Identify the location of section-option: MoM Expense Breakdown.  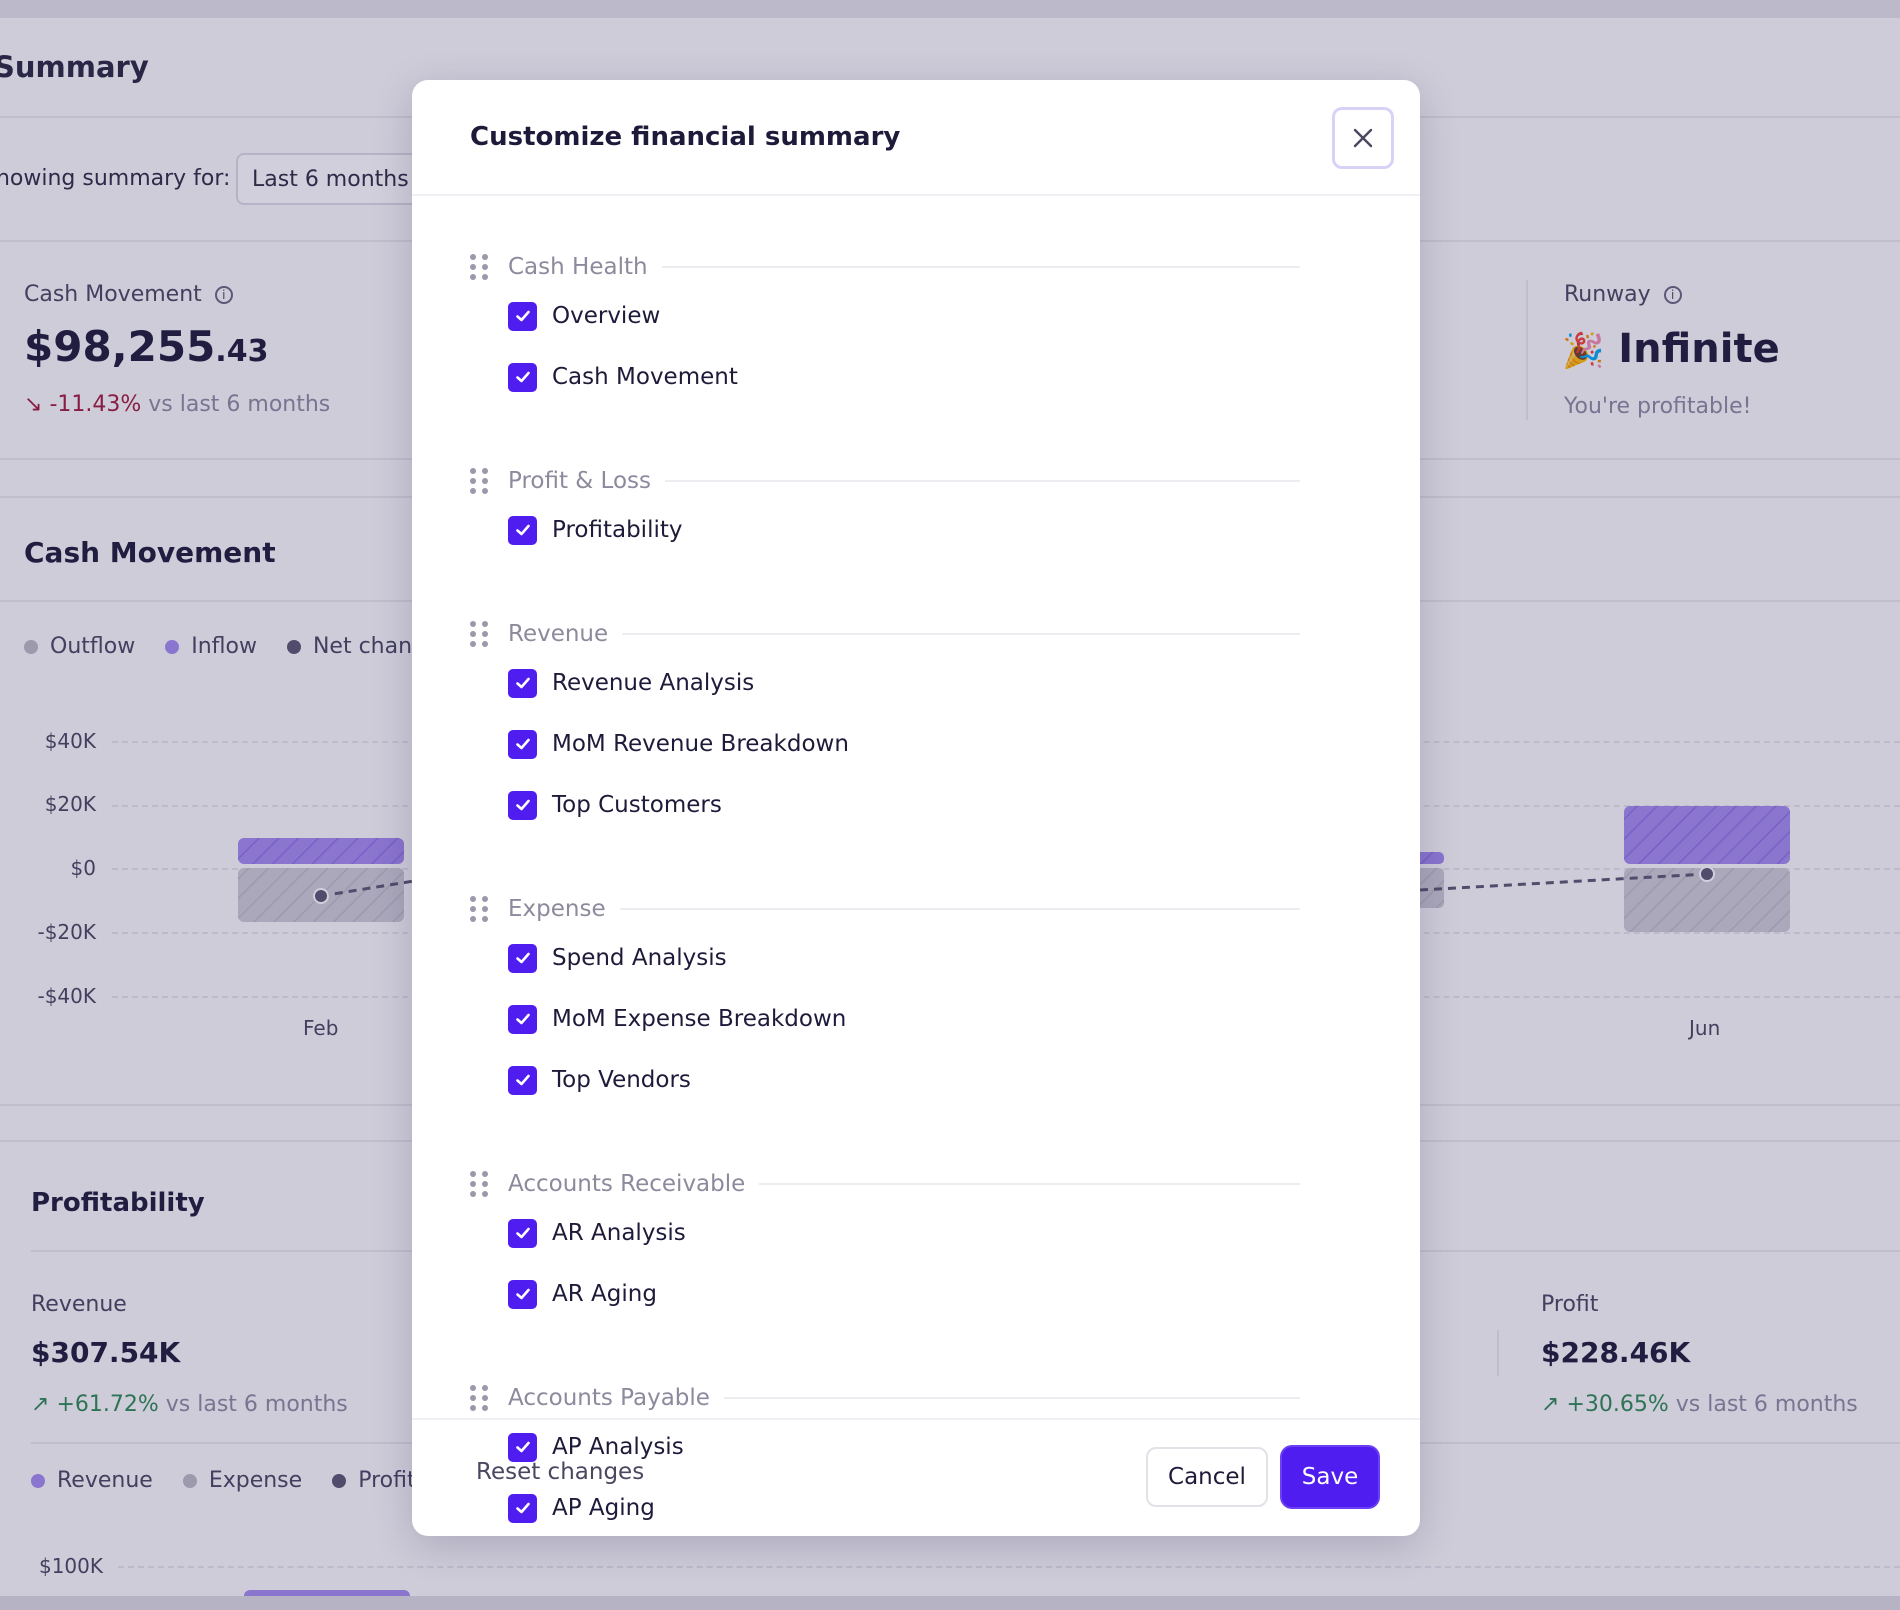
(677, 1019).